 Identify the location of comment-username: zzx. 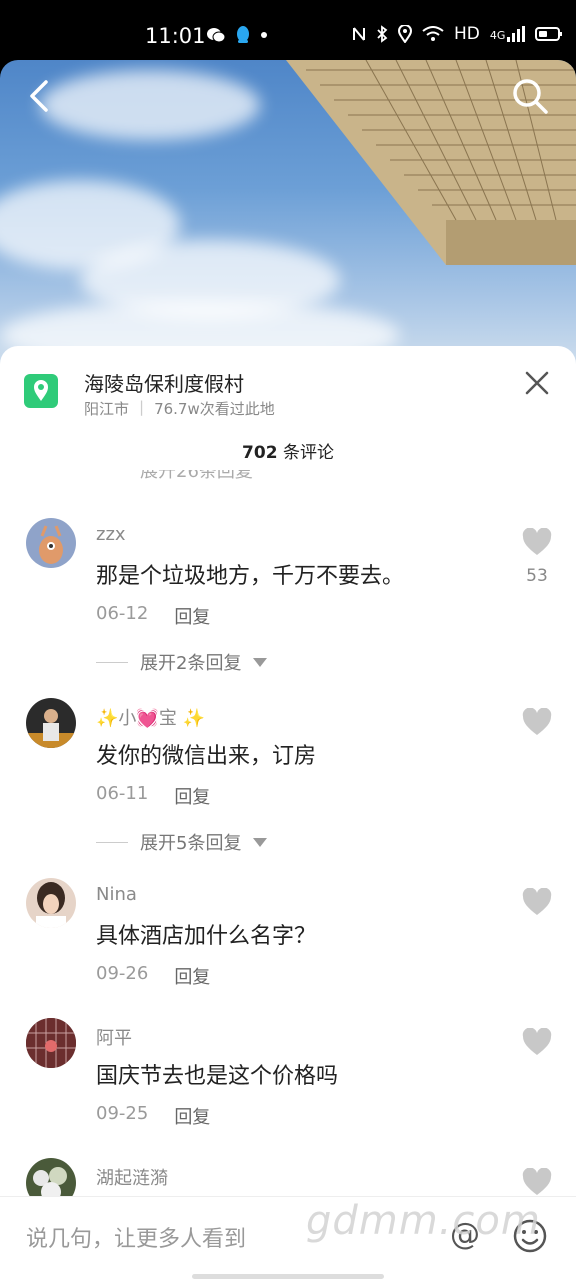
(111, 534).